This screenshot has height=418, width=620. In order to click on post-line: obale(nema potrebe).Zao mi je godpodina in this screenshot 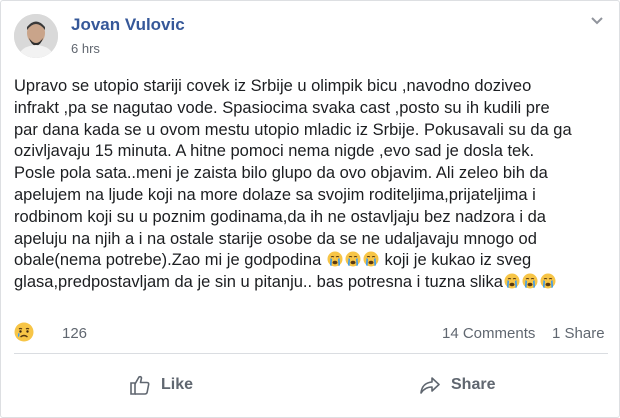, I will do `click(170, 260)`.